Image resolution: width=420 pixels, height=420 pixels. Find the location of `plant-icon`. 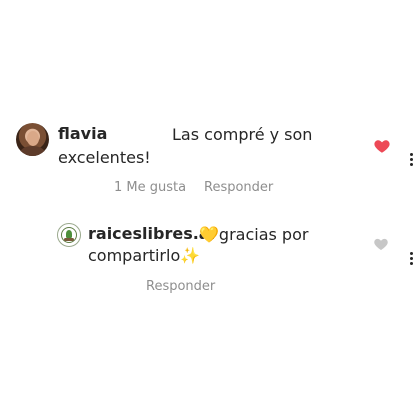

plant-icon is located at coordinates (69, 234).